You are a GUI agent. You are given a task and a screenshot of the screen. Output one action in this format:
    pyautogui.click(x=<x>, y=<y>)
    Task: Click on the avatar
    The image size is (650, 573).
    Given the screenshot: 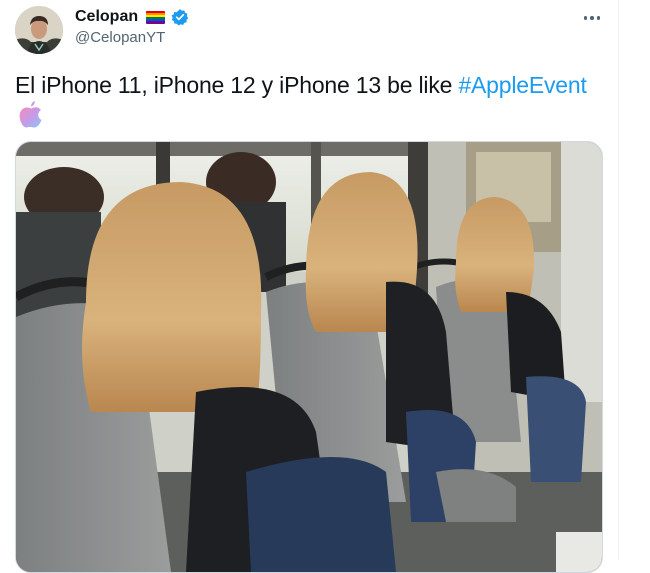 What is the action you would take?
    pyautogui.click(x=39, y=30)
    